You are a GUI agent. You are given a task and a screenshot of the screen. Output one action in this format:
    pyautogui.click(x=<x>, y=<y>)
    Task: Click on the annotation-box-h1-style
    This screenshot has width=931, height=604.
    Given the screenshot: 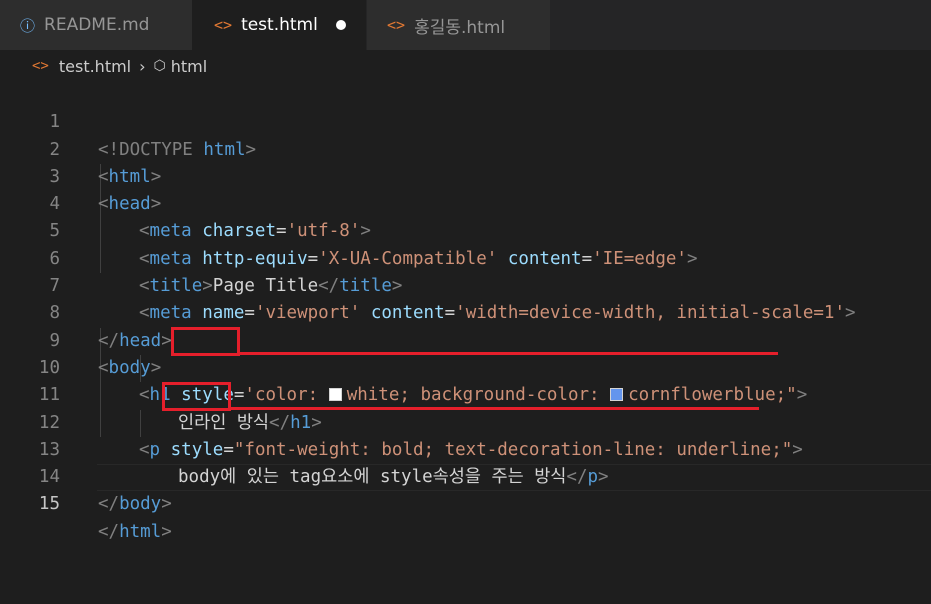 What is the action you would take?
    pyautogui.click(x=205, y=341)
    